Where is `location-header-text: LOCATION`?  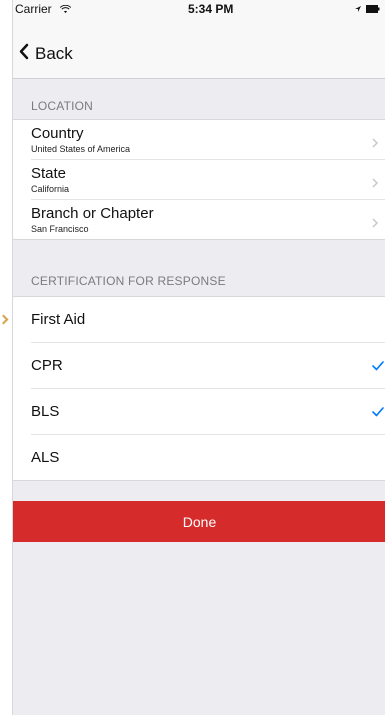
location-header-text: LOCATION is located at coordinates (62, 106).